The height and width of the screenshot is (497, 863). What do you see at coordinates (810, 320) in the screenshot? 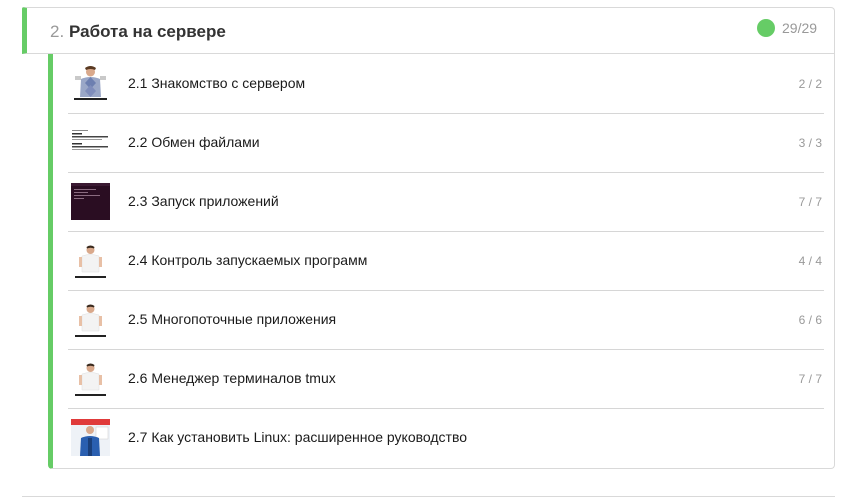
I see `lesson-progress: 6 / 6` at bounding box center [810, 320].